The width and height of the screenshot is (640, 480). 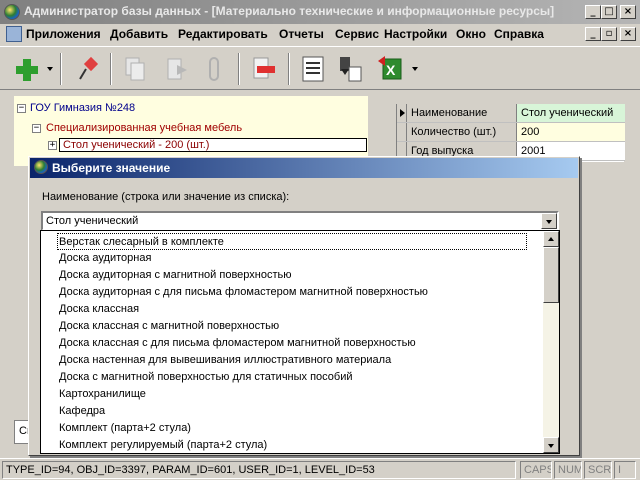 What do you see at coordinates (415, 34) in the screenshot?
I see `menu-item-settings: Настройки` at bounding box center [415, 34].